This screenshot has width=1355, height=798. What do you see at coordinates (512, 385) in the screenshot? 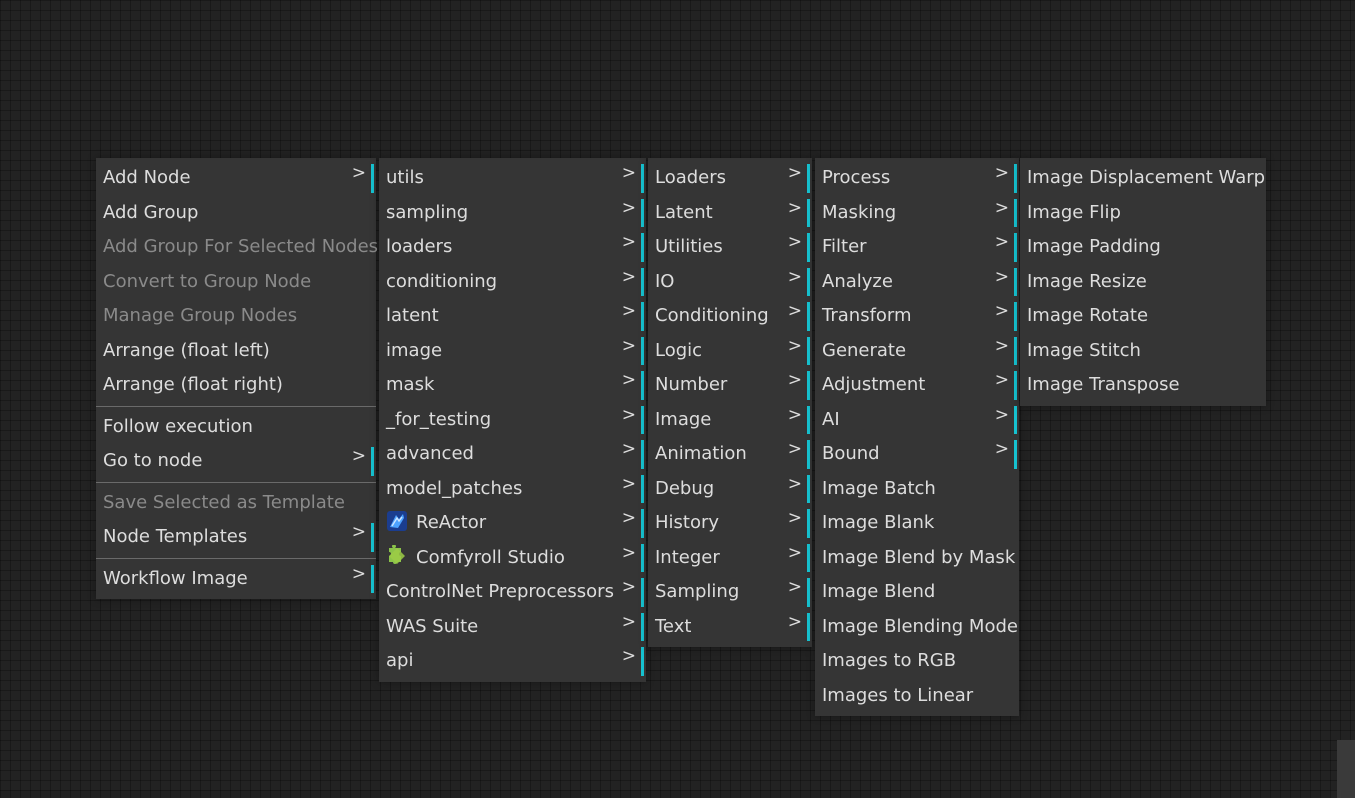
I see `menu-item-mask: mask >` at bounding box center [512, 385].